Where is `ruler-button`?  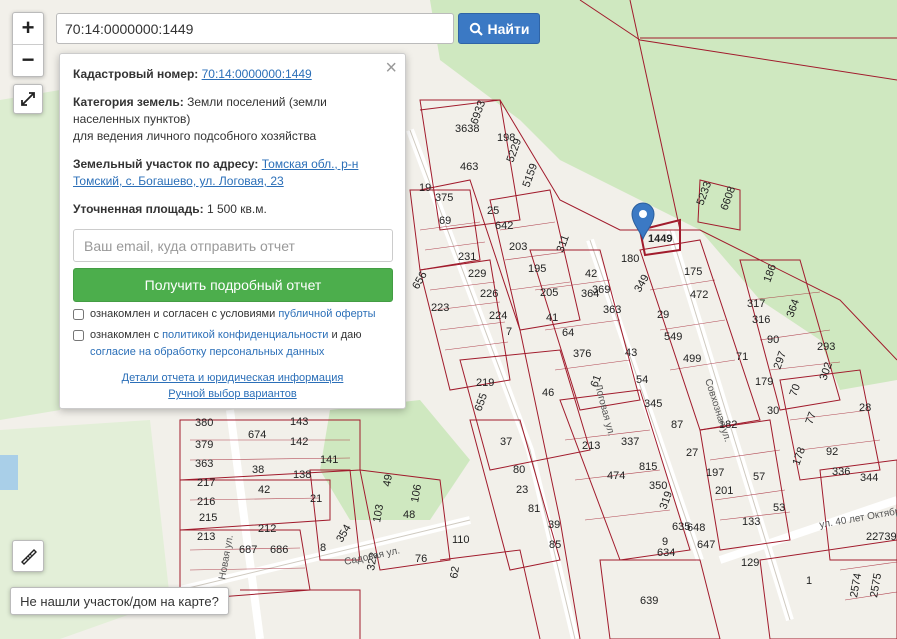
ruler-button is located at coordinates (28, 556).